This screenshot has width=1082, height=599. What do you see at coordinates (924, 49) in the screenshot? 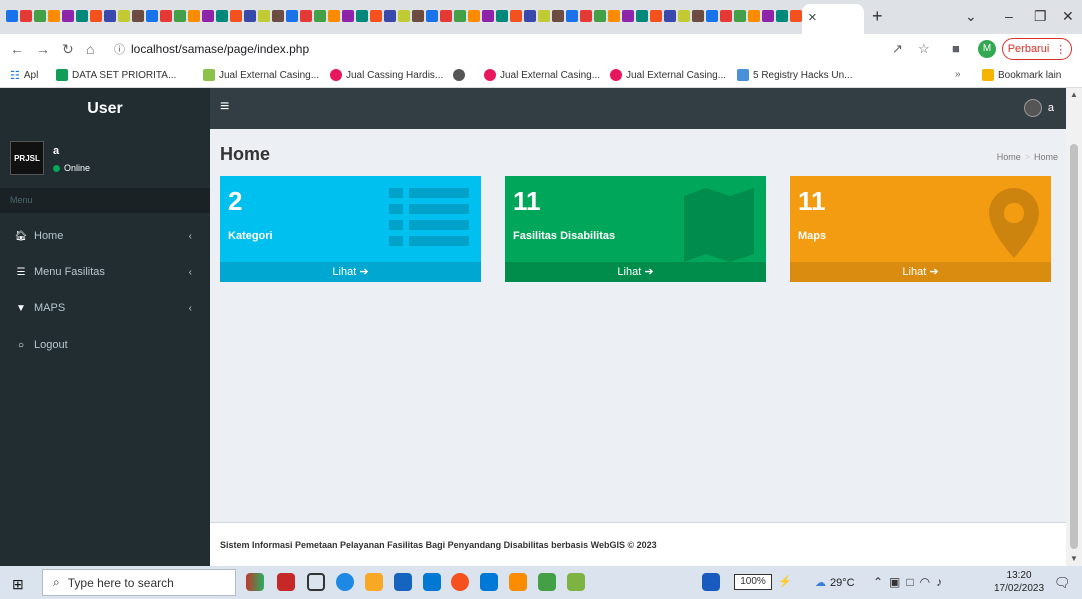
I see `bookmark-star-icon: ☆` at bounding box center [924, 49].